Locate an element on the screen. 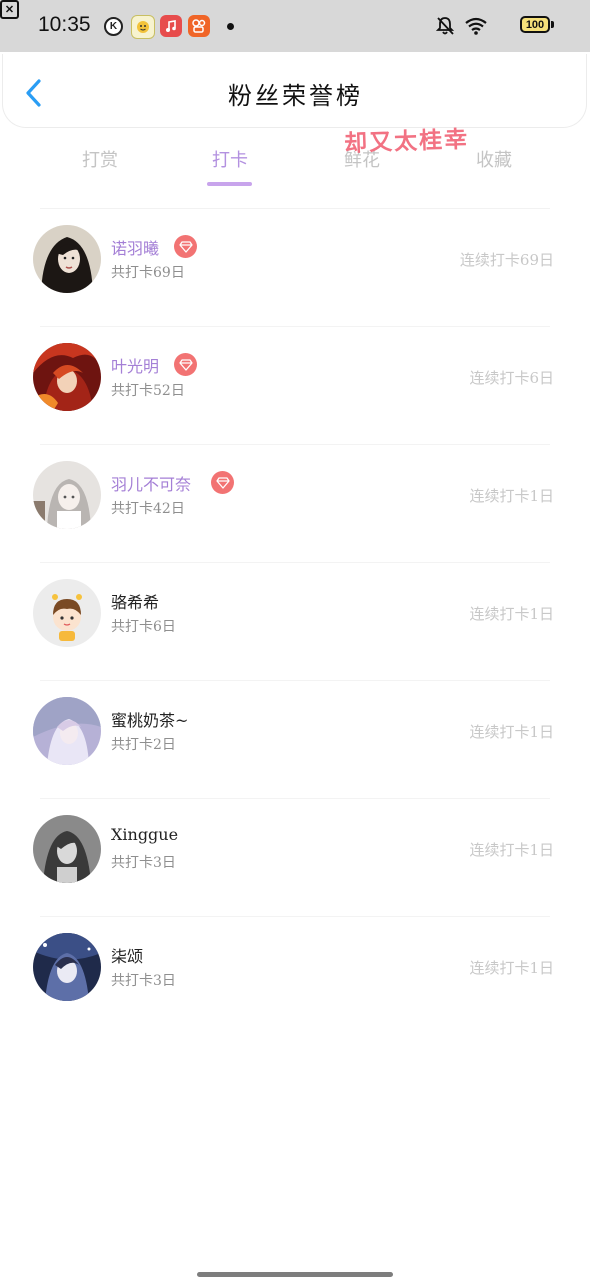 This screenshot has height=1280, width=590. total-checkin-days: 共打卡52日 is located at coordinates (148, 391).